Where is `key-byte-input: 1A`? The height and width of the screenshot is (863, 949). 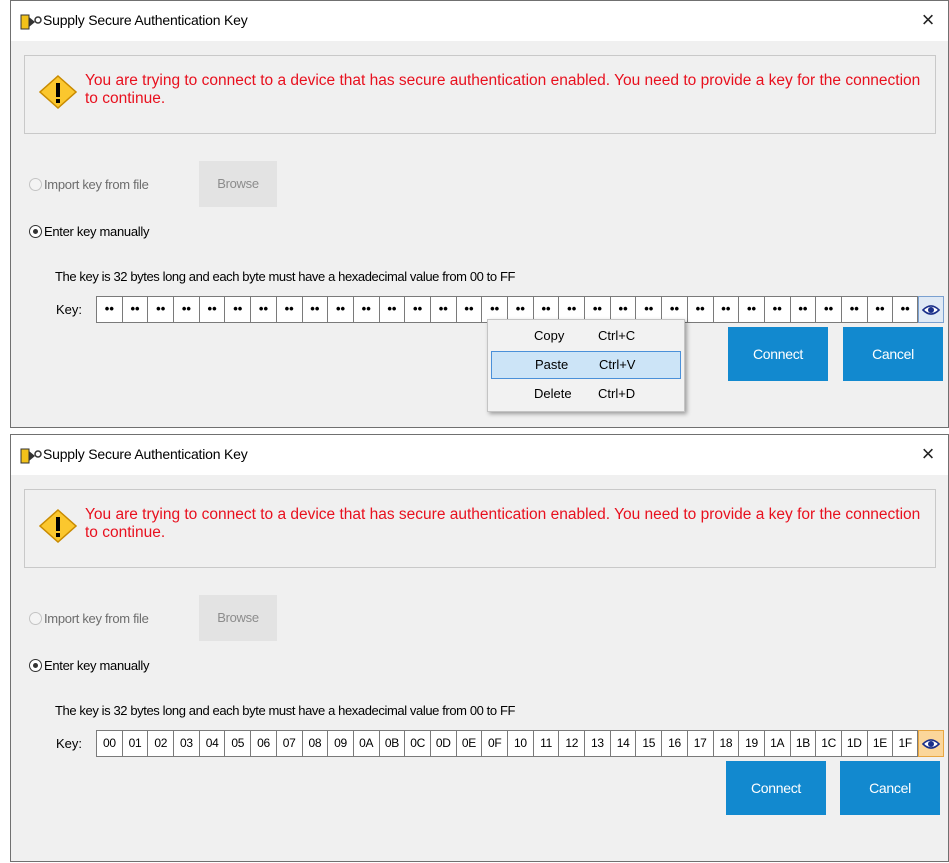 key-byte-input: 1A is located at coordinates (776, 743).